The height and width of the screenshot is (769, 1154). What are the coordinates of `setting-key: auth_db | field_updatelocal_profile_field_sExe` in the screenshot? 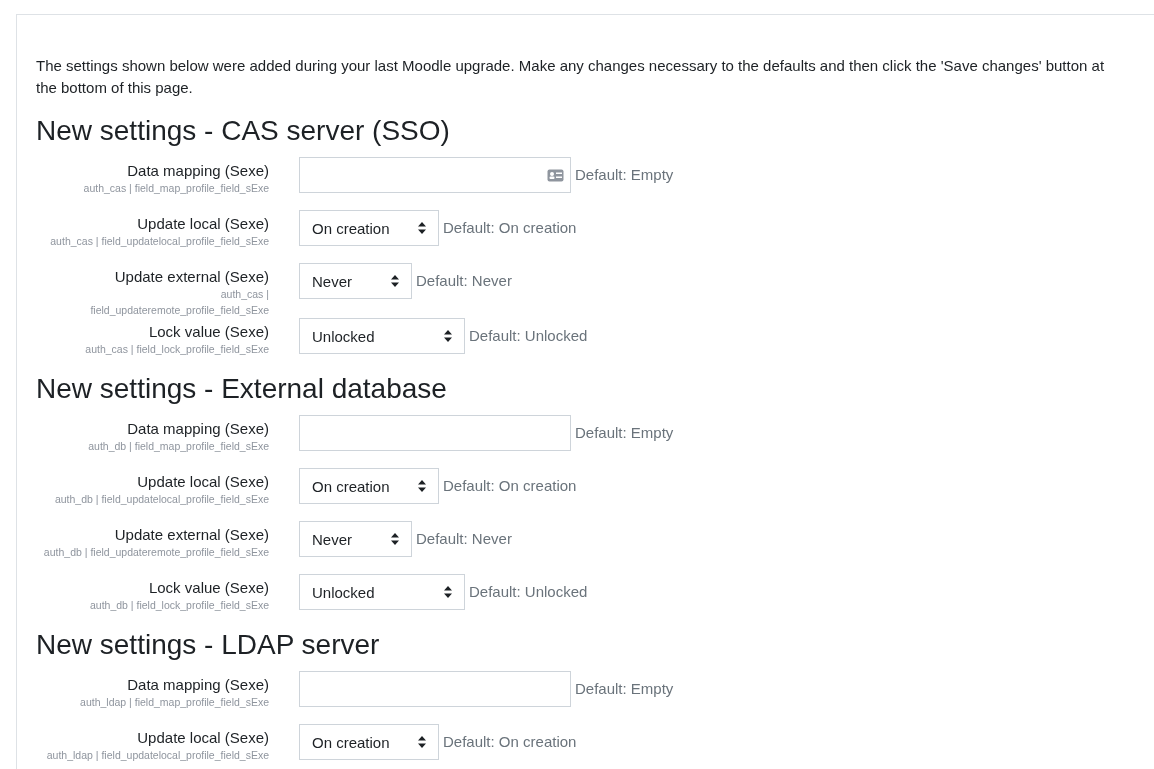 It's located at (161, 499).